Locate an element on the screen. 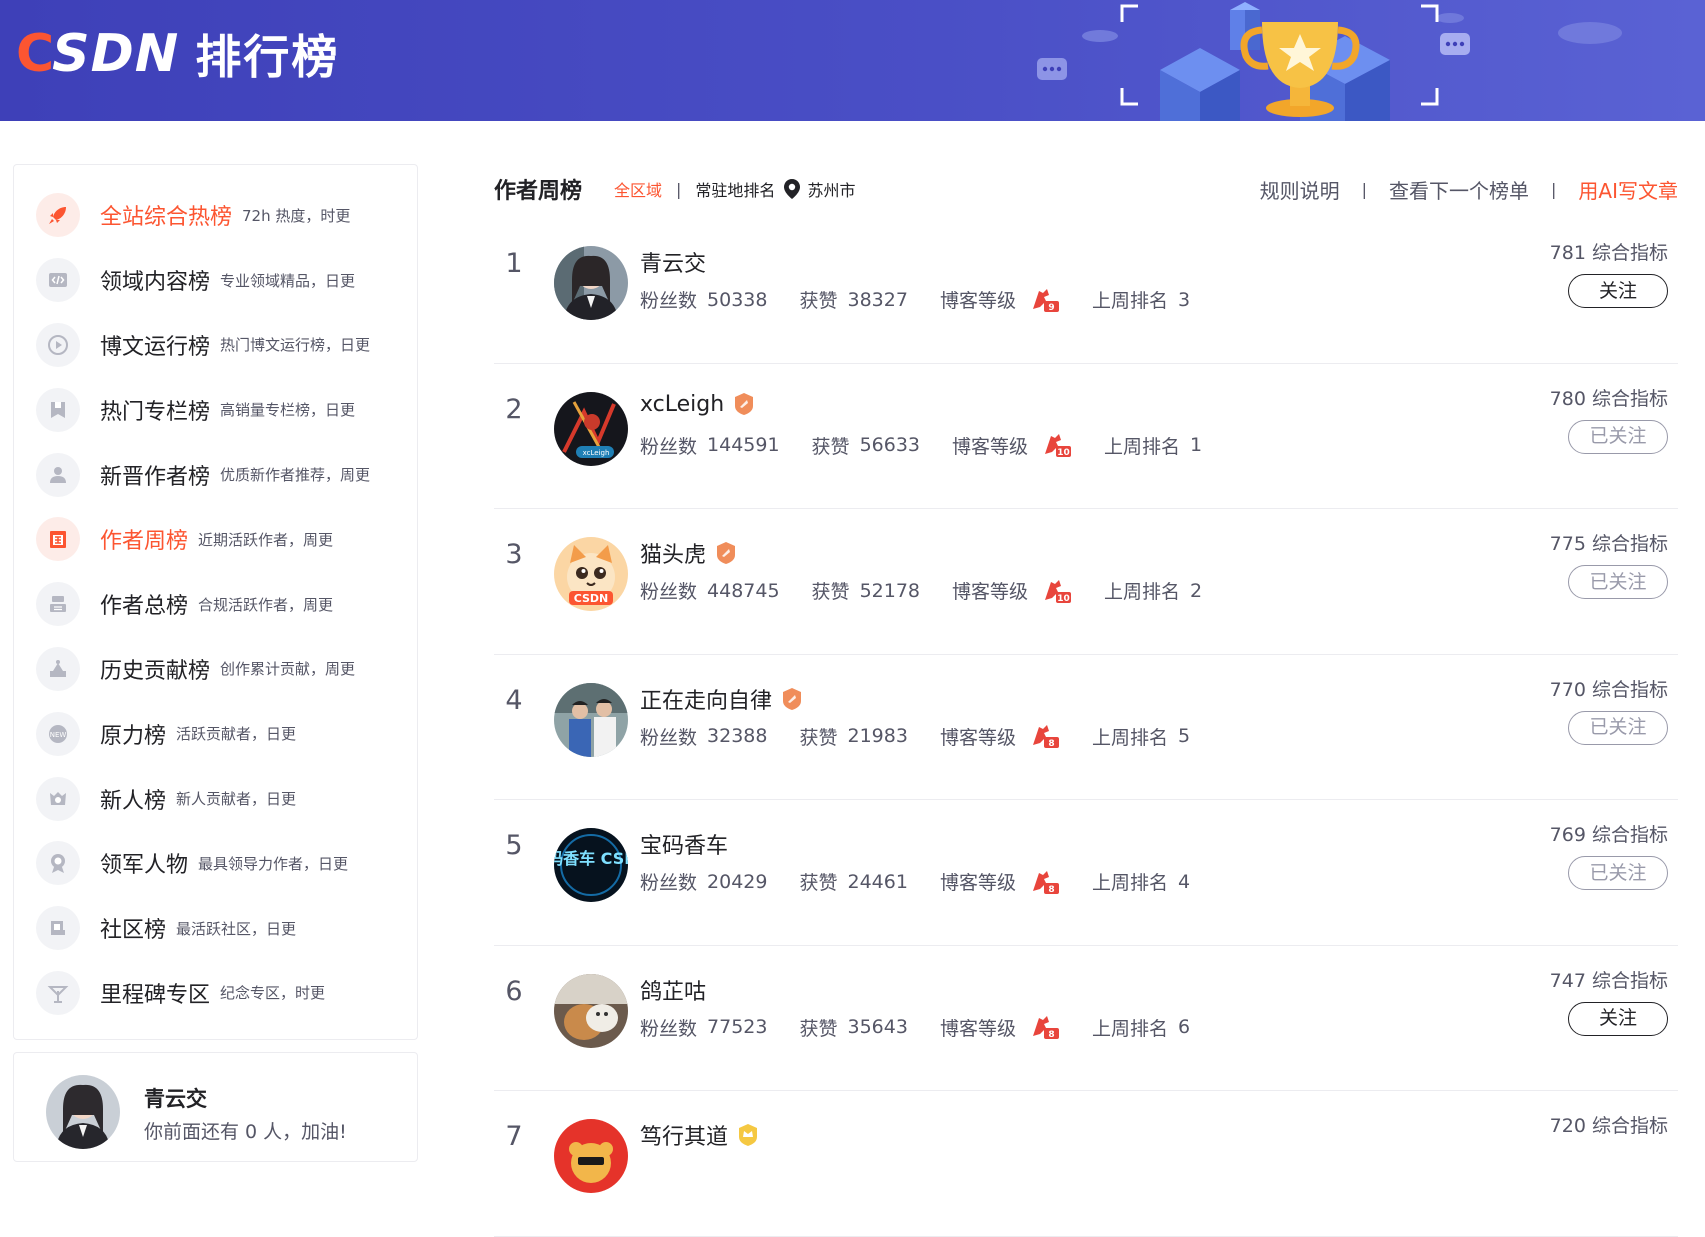 Image resolution: width=1705 pixels, height=1237 pixels. fans-count: 144591 is located at coordinates (743, 445).